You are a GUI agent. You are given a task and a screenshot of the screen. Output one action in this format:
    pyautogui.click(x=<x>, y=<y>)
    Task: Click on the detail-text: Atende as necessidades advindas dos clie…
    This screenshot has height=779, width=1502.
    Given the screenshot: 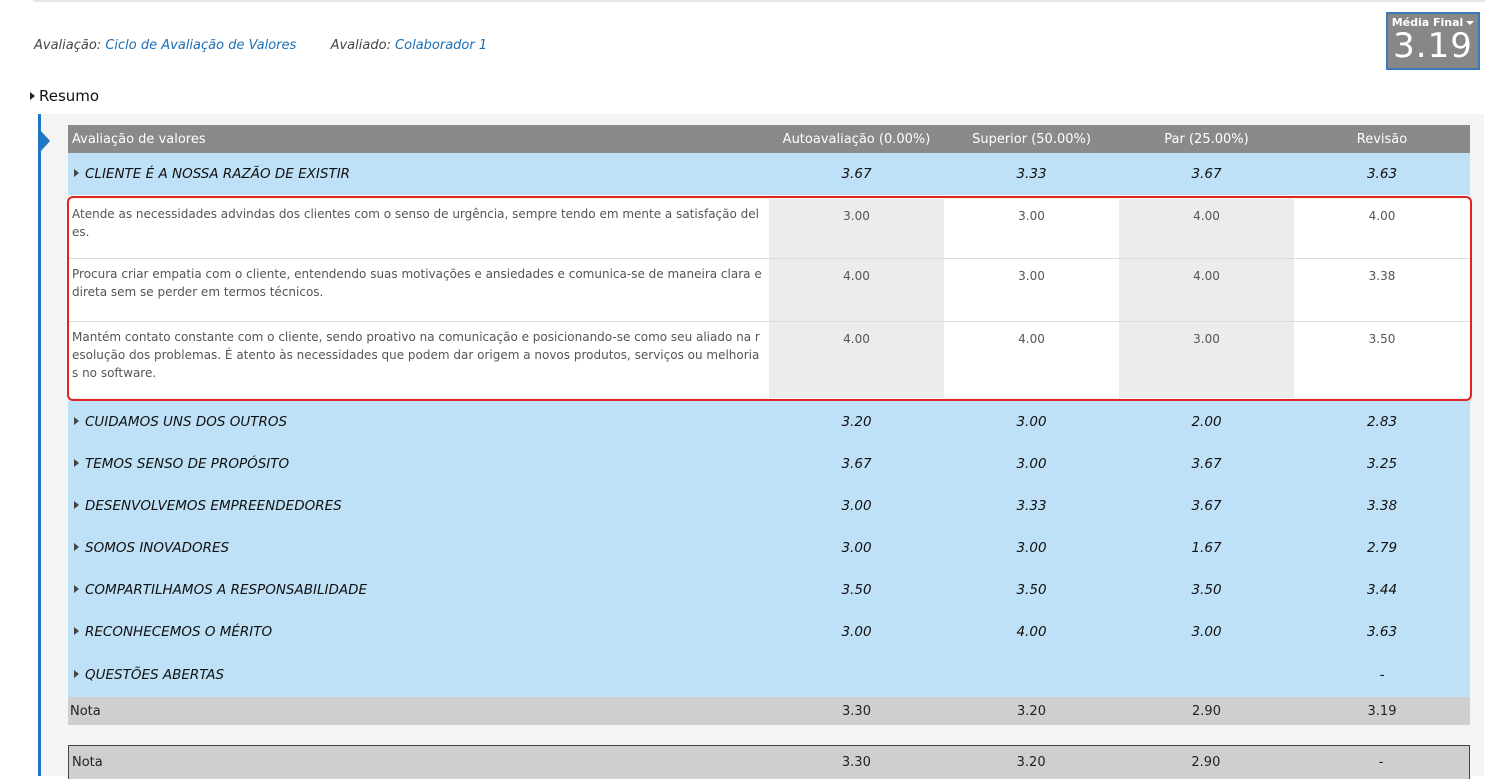 What is the action you would take?
    pyautogui.click(x=415, y=223)
    